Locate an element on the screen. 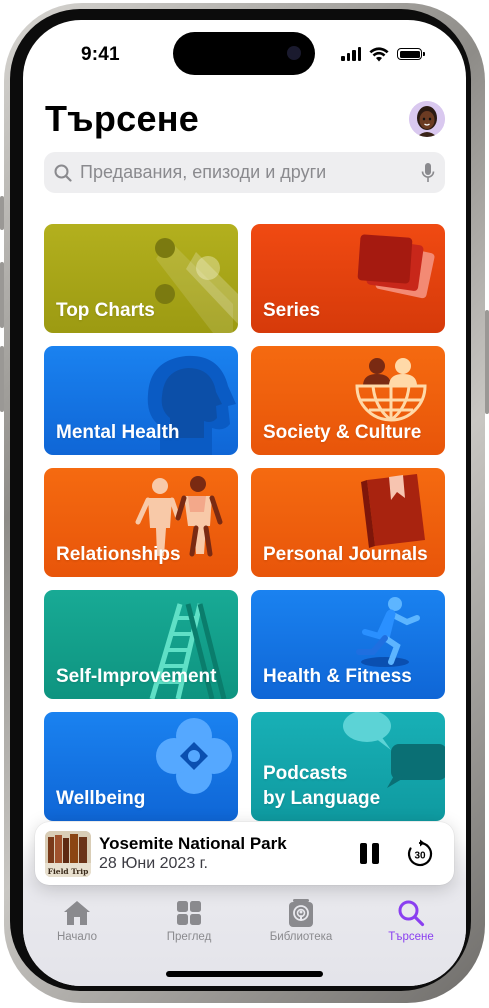 The image size is (489, 1008). page-title: Търсене is located at coordinates (122, 118).